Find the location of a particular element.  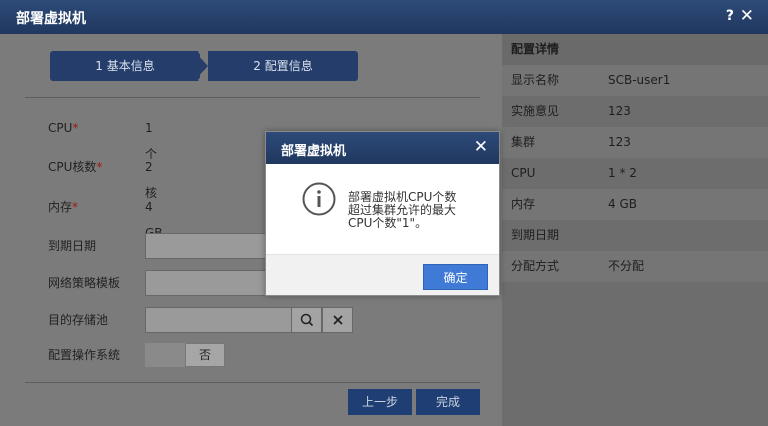

details-row: 到期日期 is located at coordinates (635, 235).